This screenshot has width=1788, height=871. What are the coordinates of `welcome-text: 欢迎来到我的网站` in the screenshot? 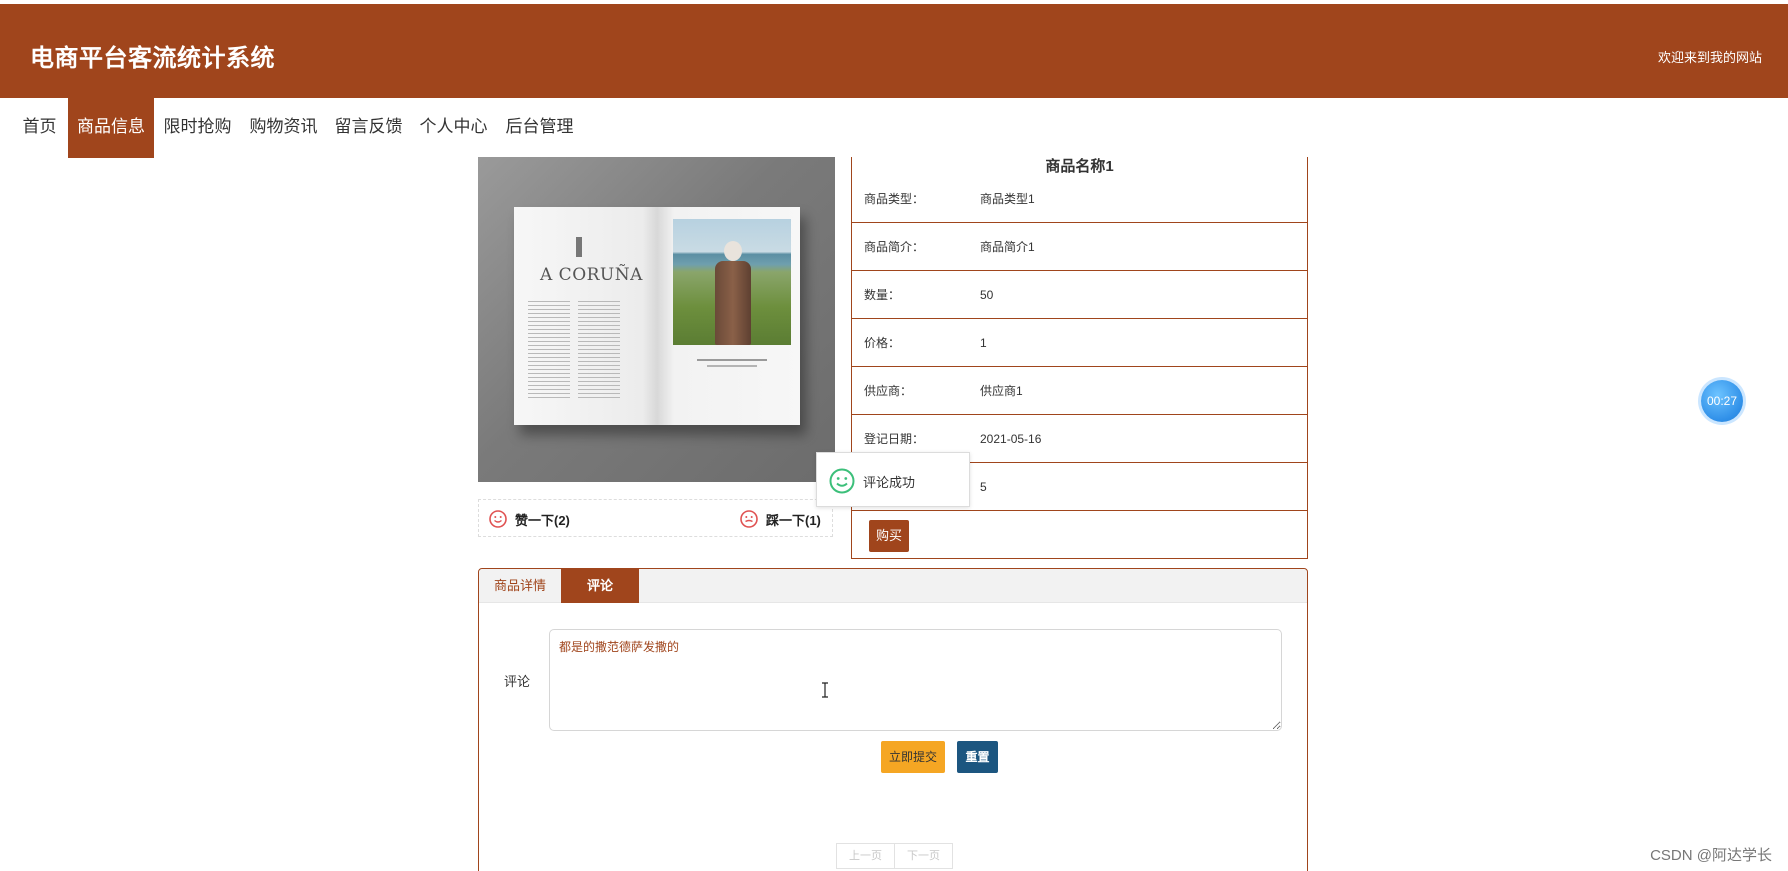 It's located at (1709, 57).